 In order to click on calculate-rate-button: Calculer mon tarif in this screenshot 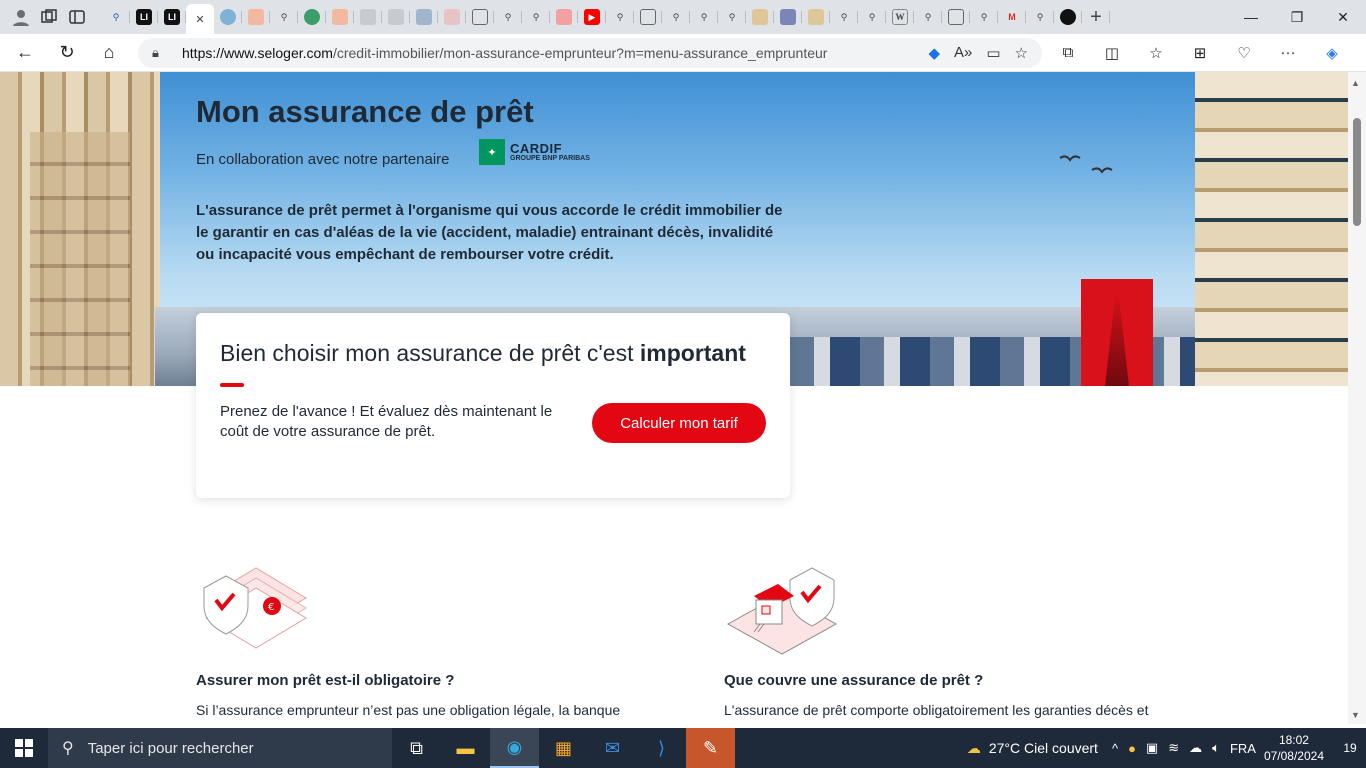, I will do `click(679, 423)`.